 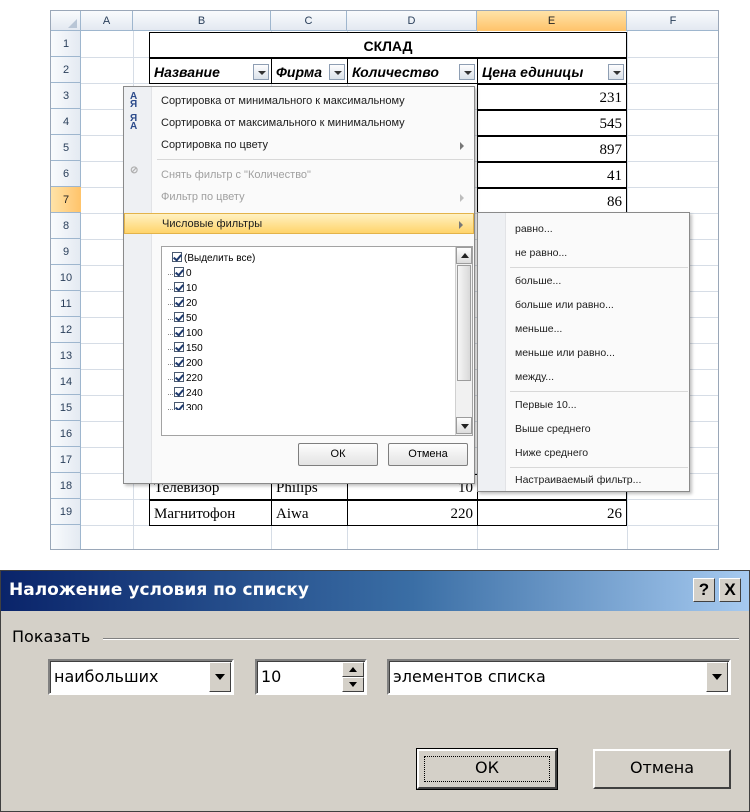 I want to click on header-cell-firm: Фирма, so click(x=309, y=71).